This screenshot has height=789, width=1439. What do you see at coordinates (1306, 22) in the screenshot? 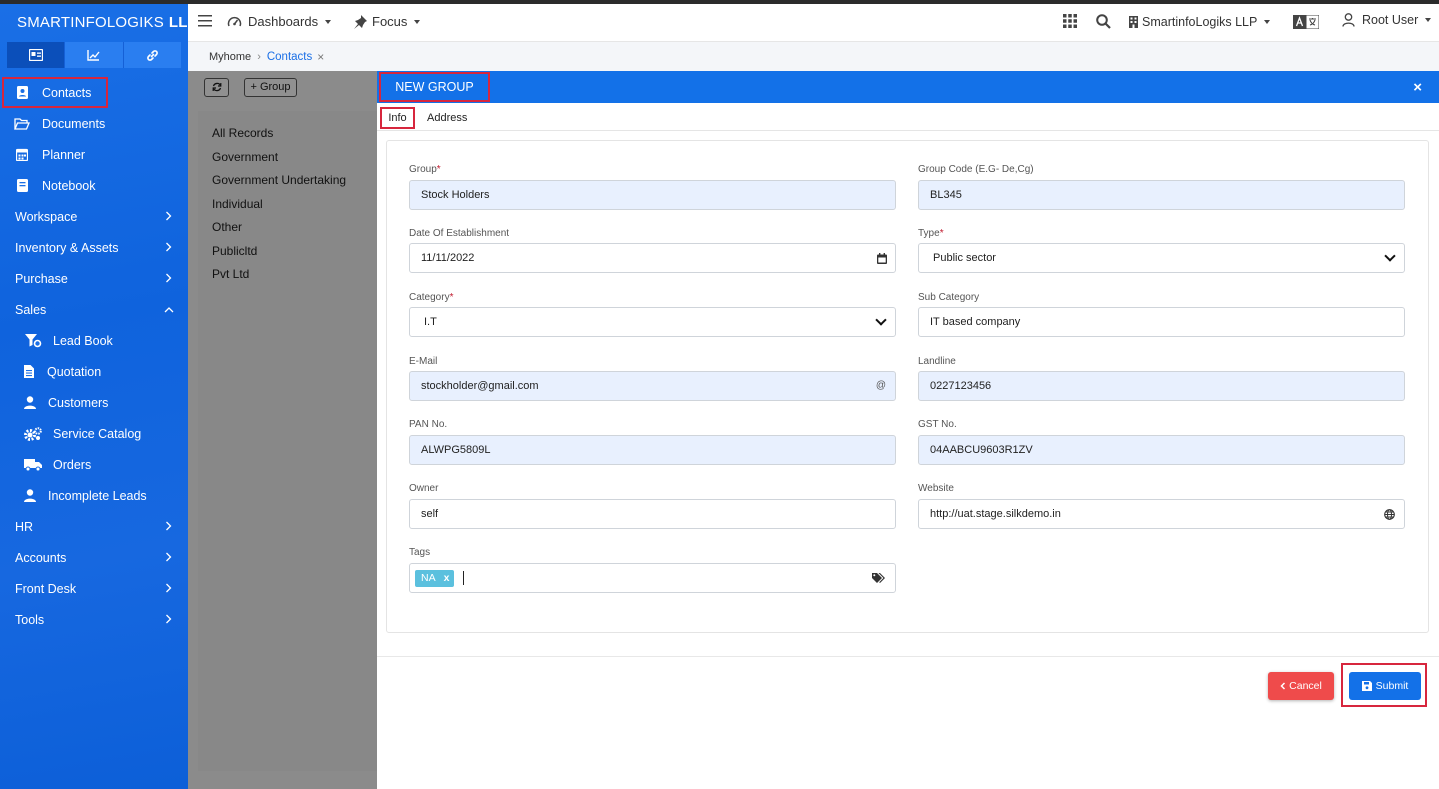
I see `language-translate-button` at bounding box center [1306, 22].